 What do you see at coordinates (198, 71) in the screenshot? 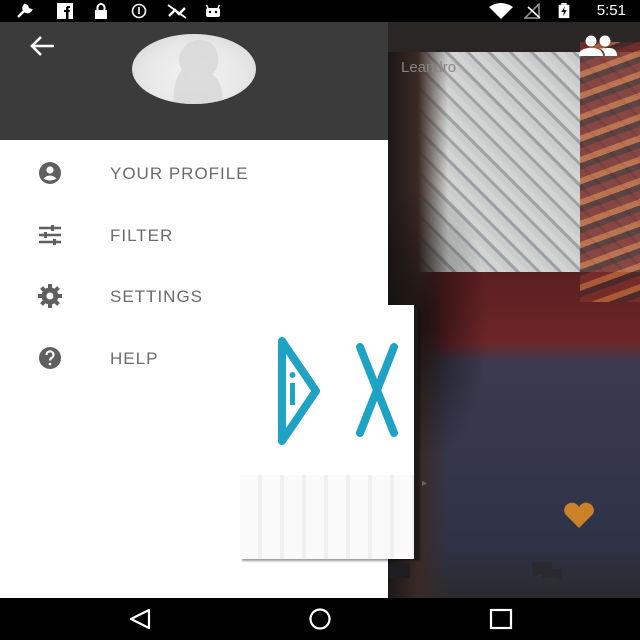
I see `default-avatar-silhouette-icon` at bounding box center [198, 71].